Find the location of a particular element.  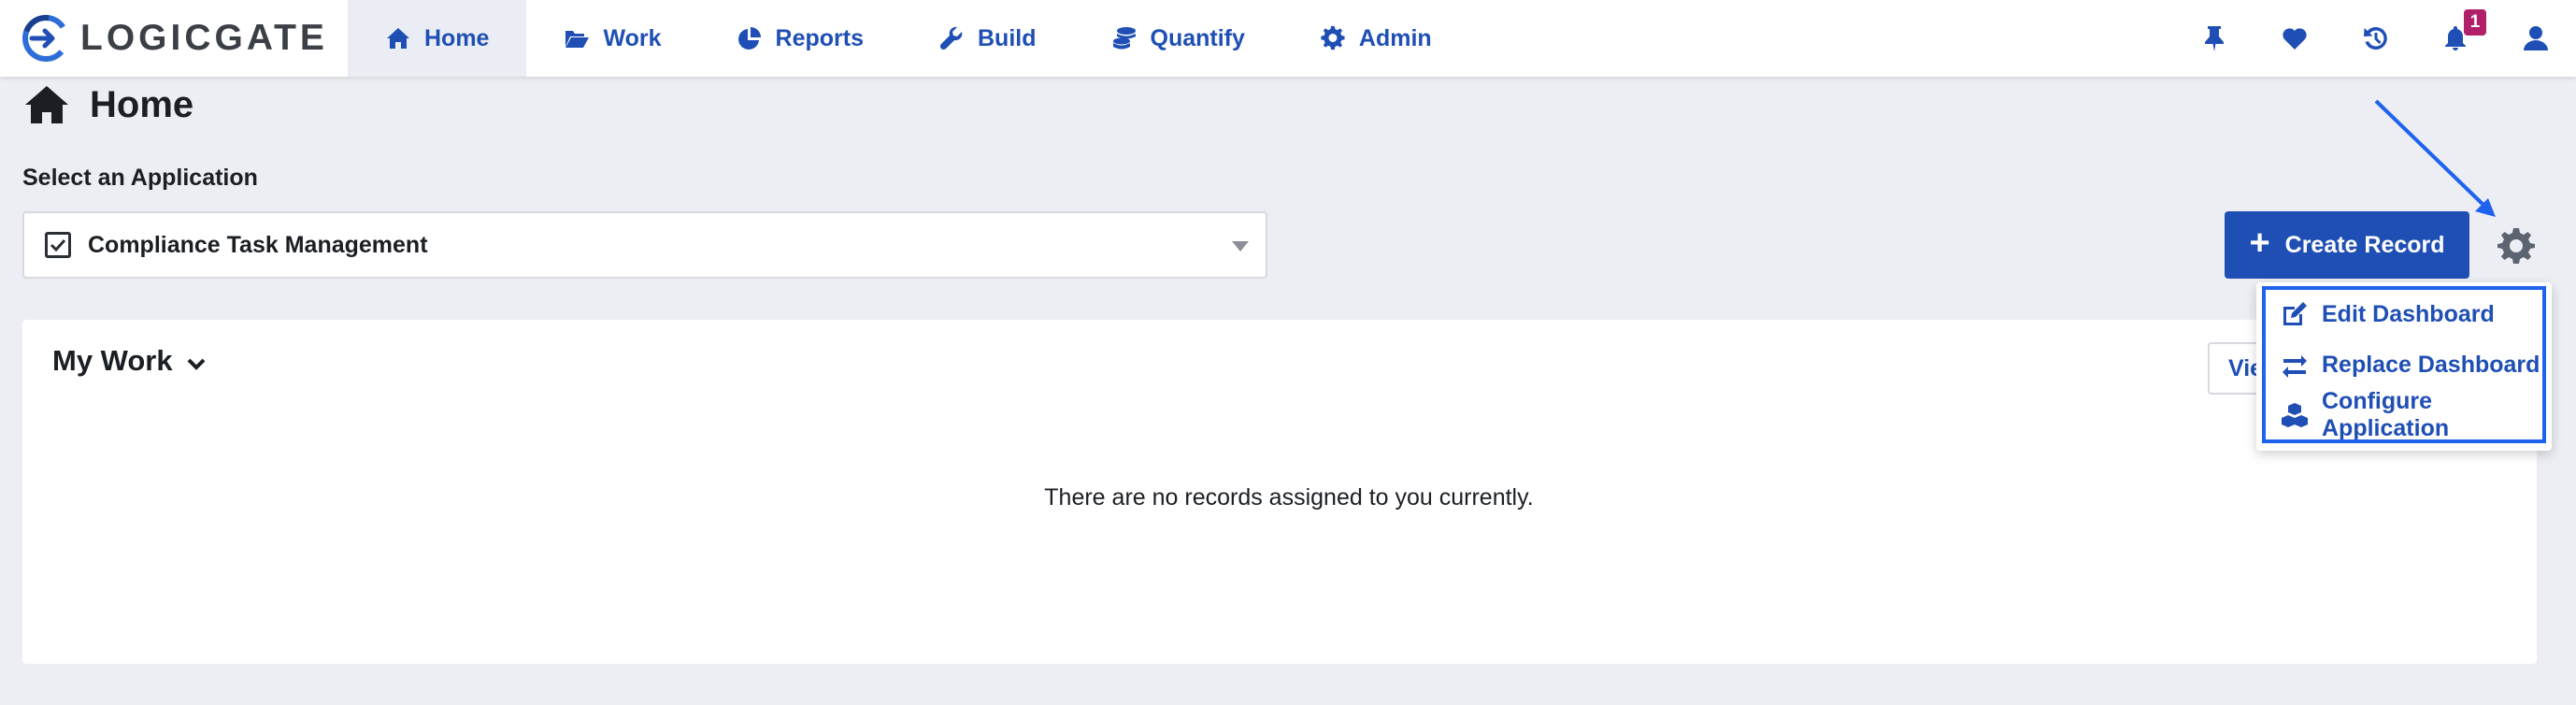

nav-item-build: Build is located at coordinates (987, 38).